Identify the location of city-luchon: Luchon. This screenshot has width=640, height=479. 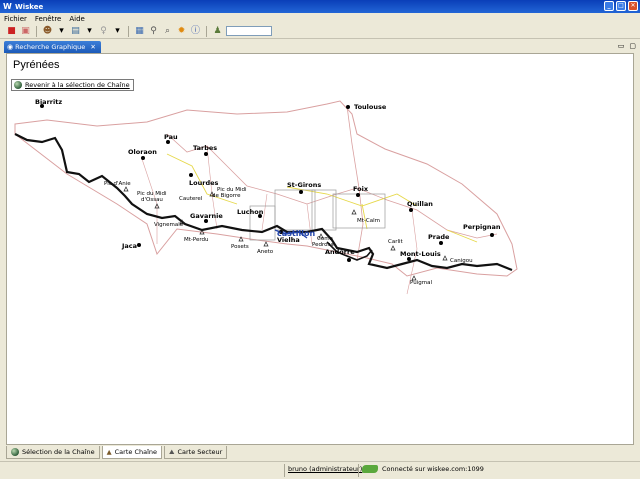
(250, 212).